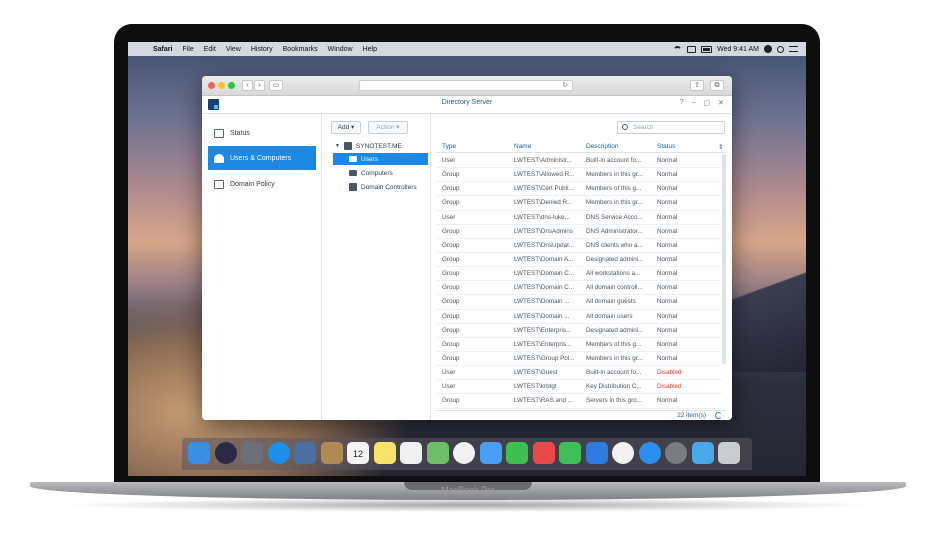 This screenshot has height=548, width=936. Describe the element at coordinates (437, 453) in the screenshot. I see `maps-icon` at that location.